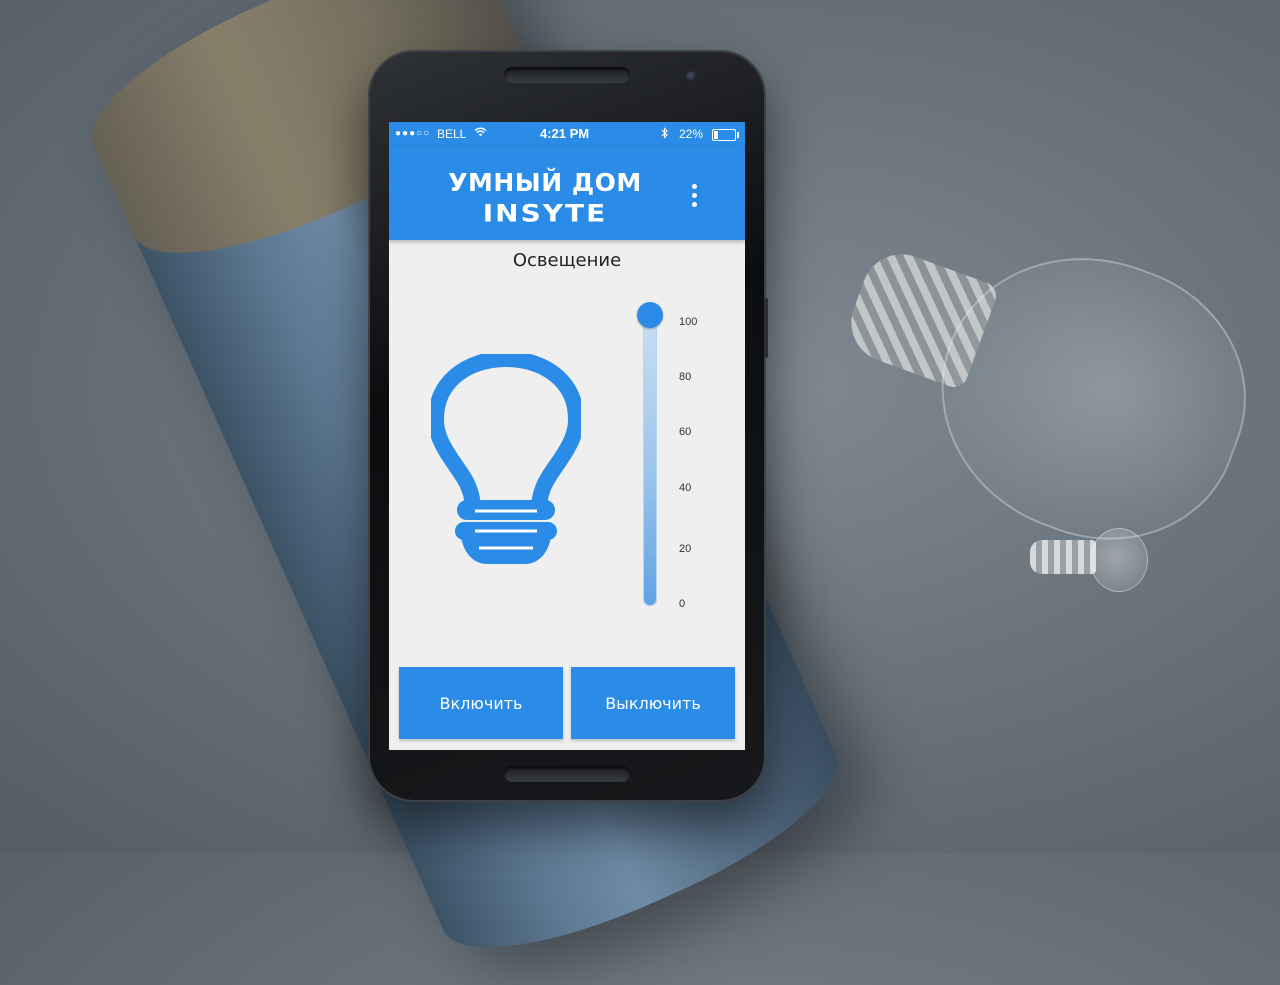  What do you see at coordinates (480, 133) in the screenshot?
I see `wifi-icon` at bounding box center [480, 133].